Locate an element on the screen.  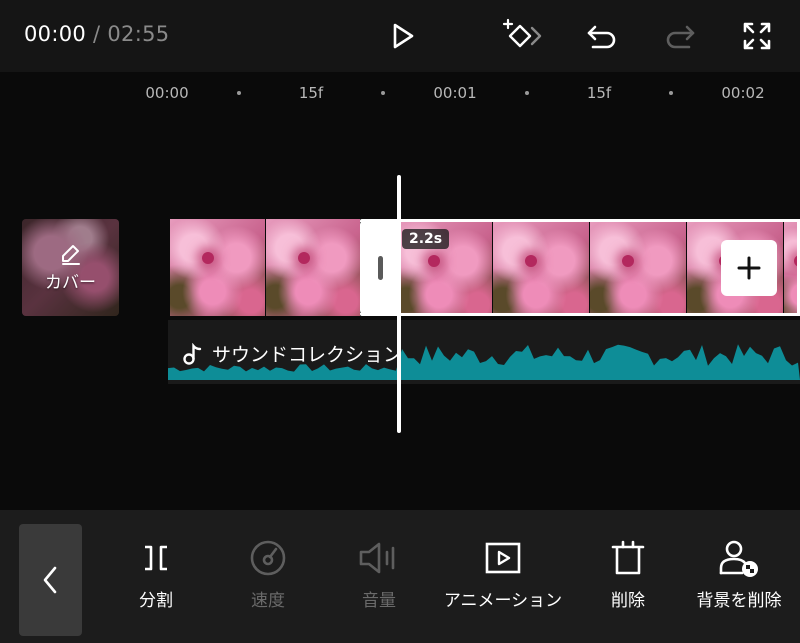
music-note-icon is located at coordinates (192, 353).